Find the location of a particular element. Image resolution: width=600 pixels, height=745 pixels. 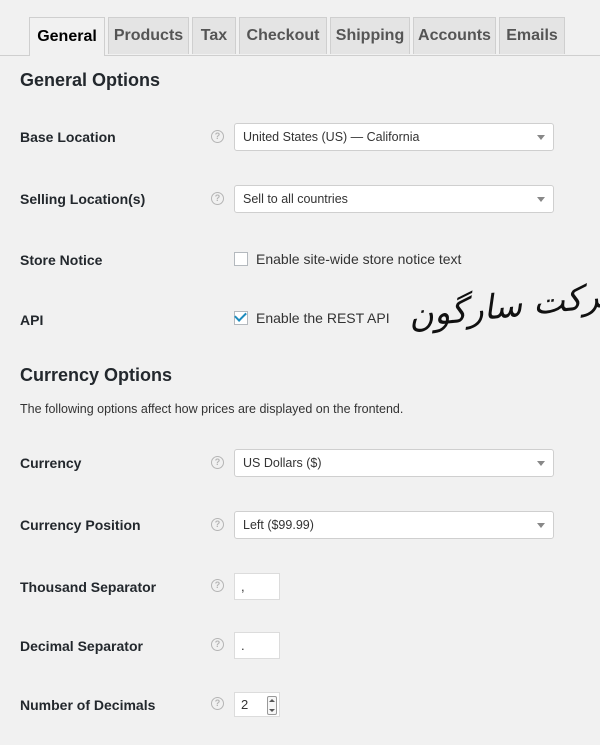

store-notice-checkbox is located at coordinates (241, 259).